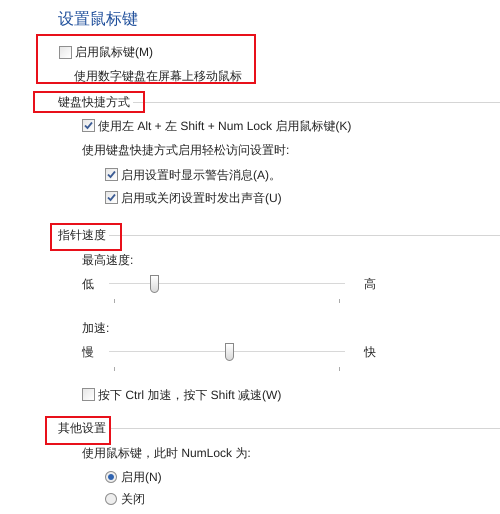 Image resolution: width=500 pixels, height=514 pixels. What do you see at coordinates (88, 284) in the screenshot?
I see `slider-min-label: 低` at bounding box center [88, 284].